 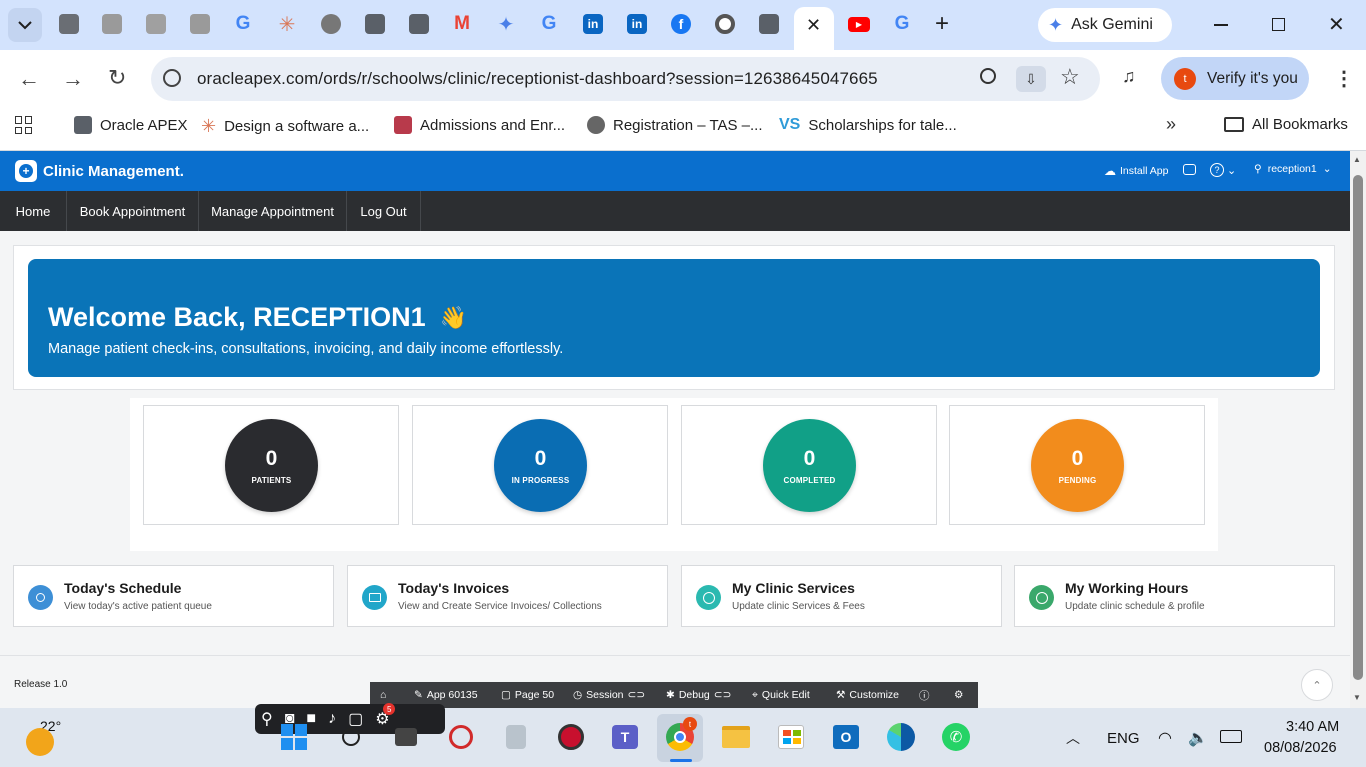 What do you see at coordinates (1031, 79) in the screenshot?
I see `install-app-icon: ⇩` at bounding box center [1031, 79].